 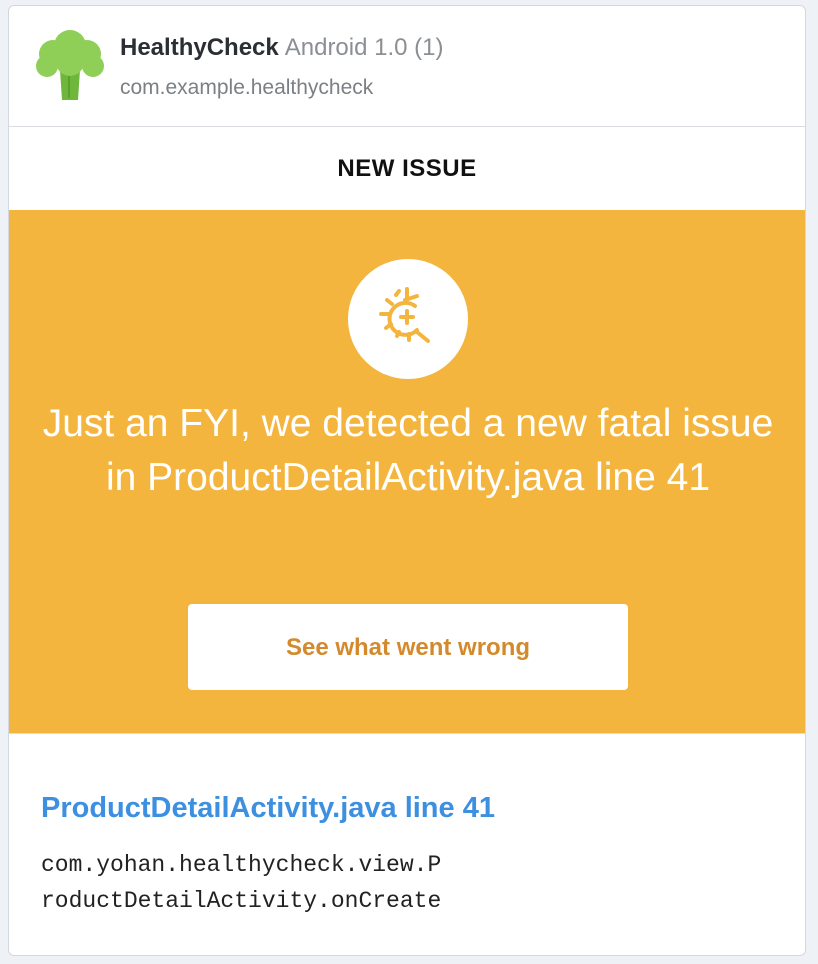 What do you see at coordinates (241, 901) in the screenshot?
I see `stack-trace-line: roductDetailActivity.onCreate` at bounding box center [241, 901].